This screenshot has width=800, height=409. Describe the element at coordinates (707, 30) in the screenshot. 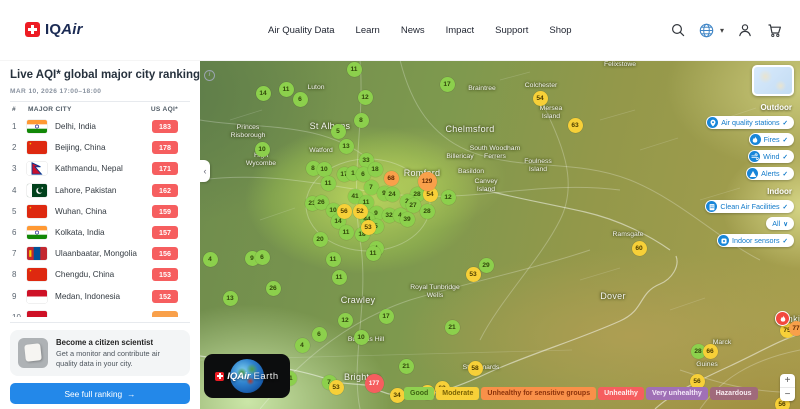

I see `language-globe-icon` at that location.